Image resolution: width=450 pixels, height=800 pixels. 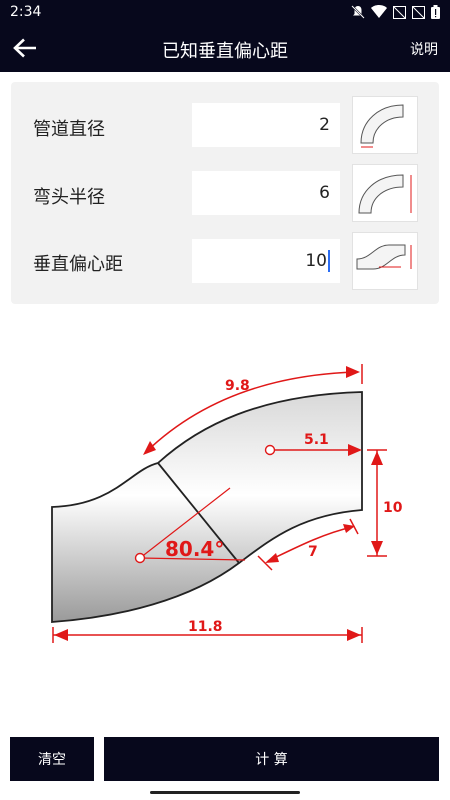 What do you see at coordinates (354, 635) in the screenshot?
I see `total-length-arrow-right` at bounding box center [354, 635].